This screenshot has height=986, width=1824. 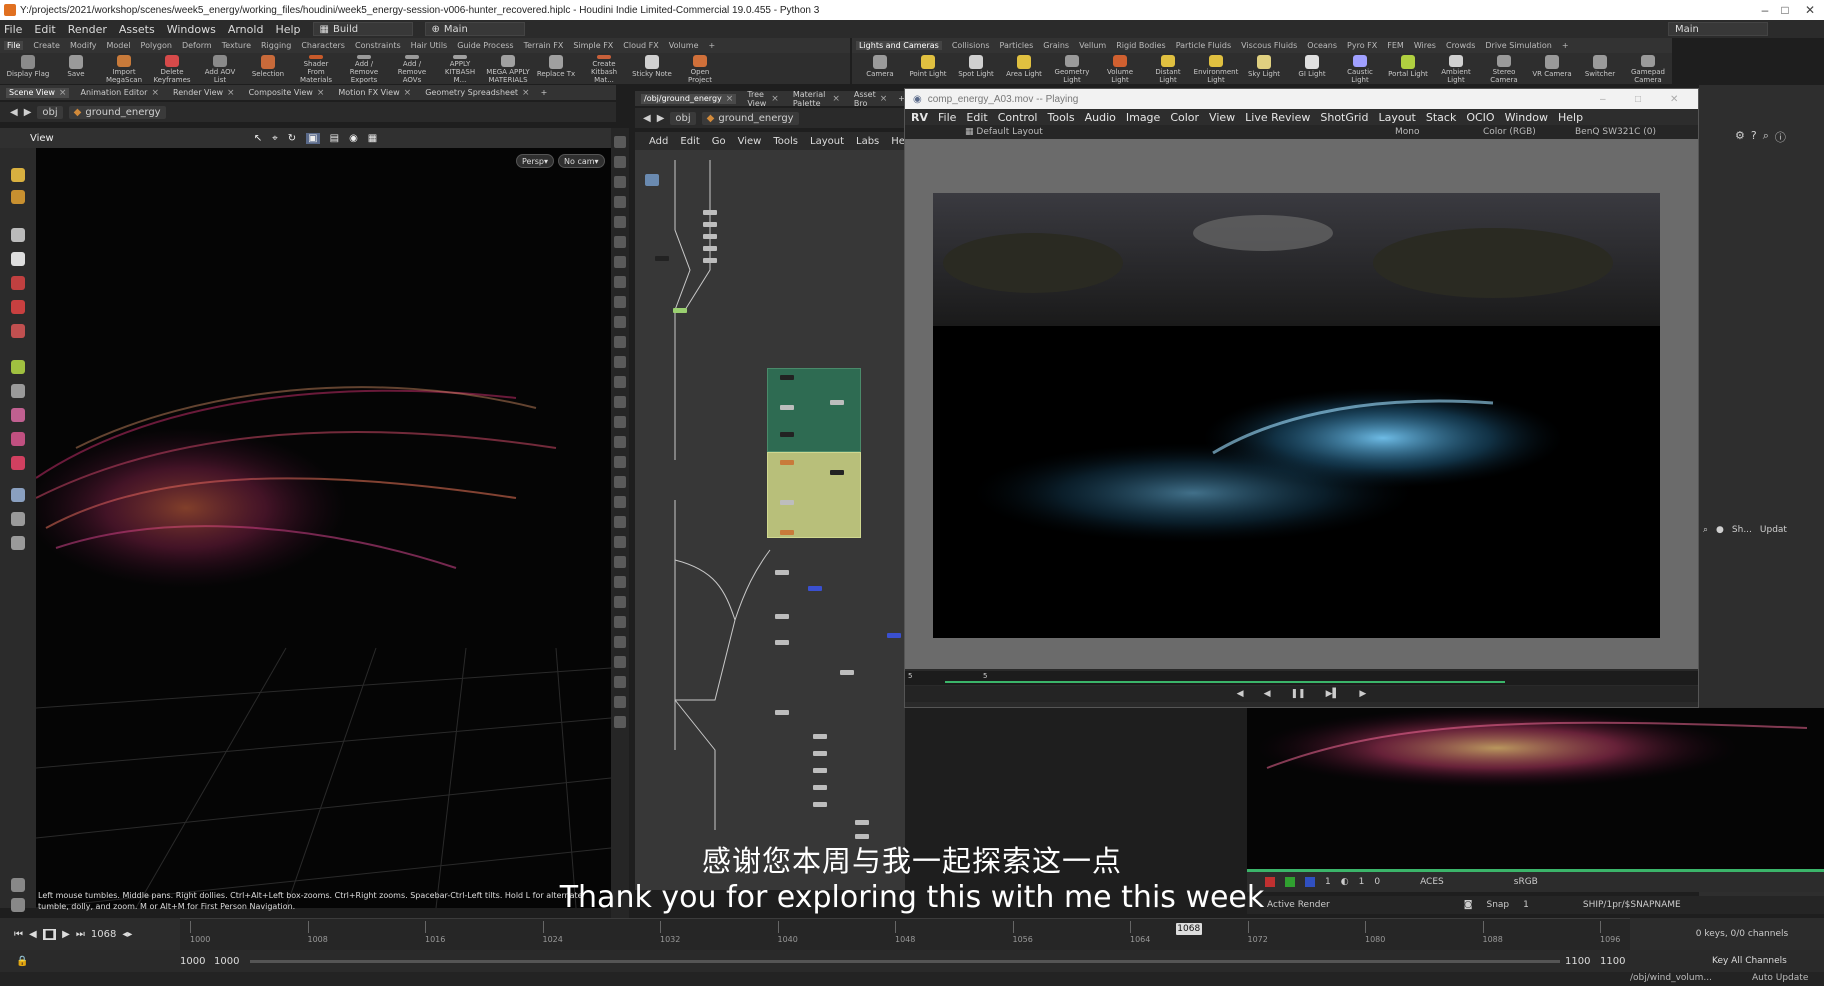 What do you see at coordinates (1396, 117) in the screenshot?
I see `rv-menu-item: Layout` at bounding box center [1396, 117].